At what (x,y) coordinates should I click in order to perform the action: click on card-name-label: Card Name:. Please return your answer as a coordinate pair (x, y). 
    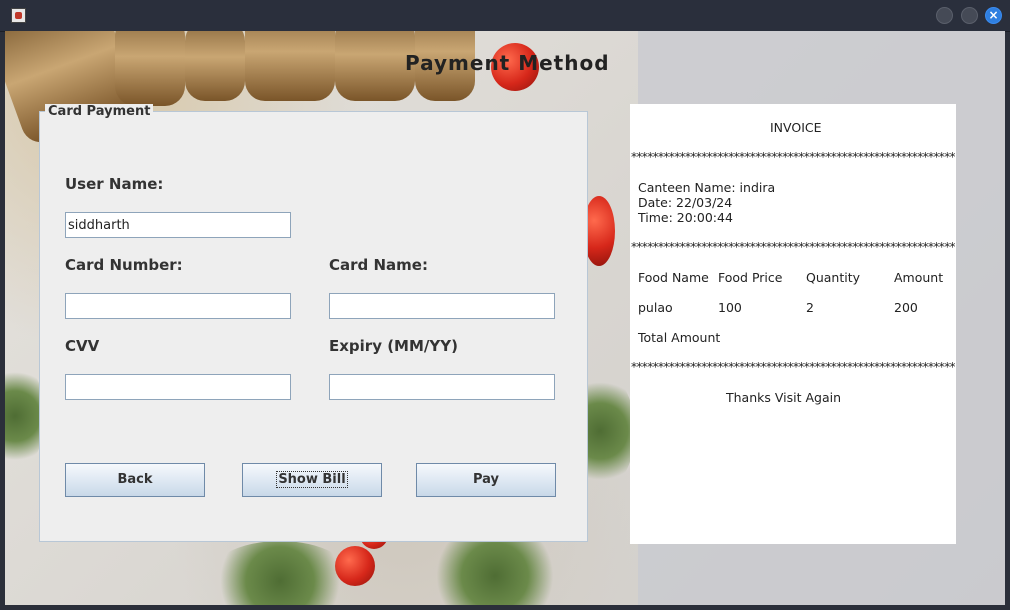
    Looking at the image, I should click on (378, 265).